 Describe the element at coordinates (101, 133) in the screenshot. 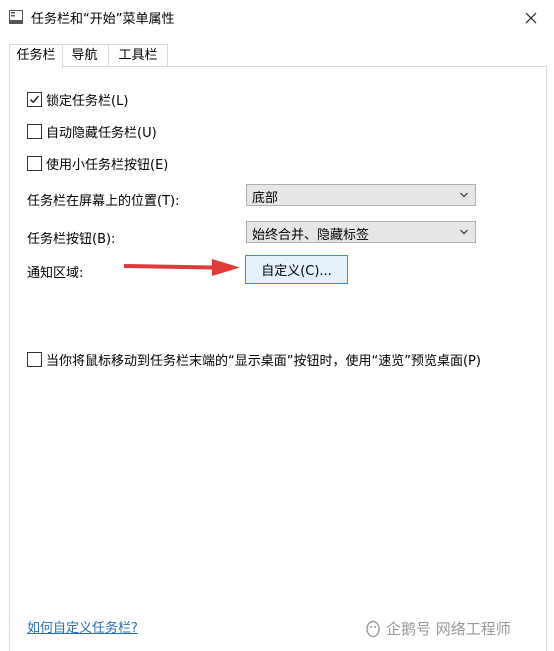

I see `autohide-label: 自动隐藏任务栏(U)` at that location.